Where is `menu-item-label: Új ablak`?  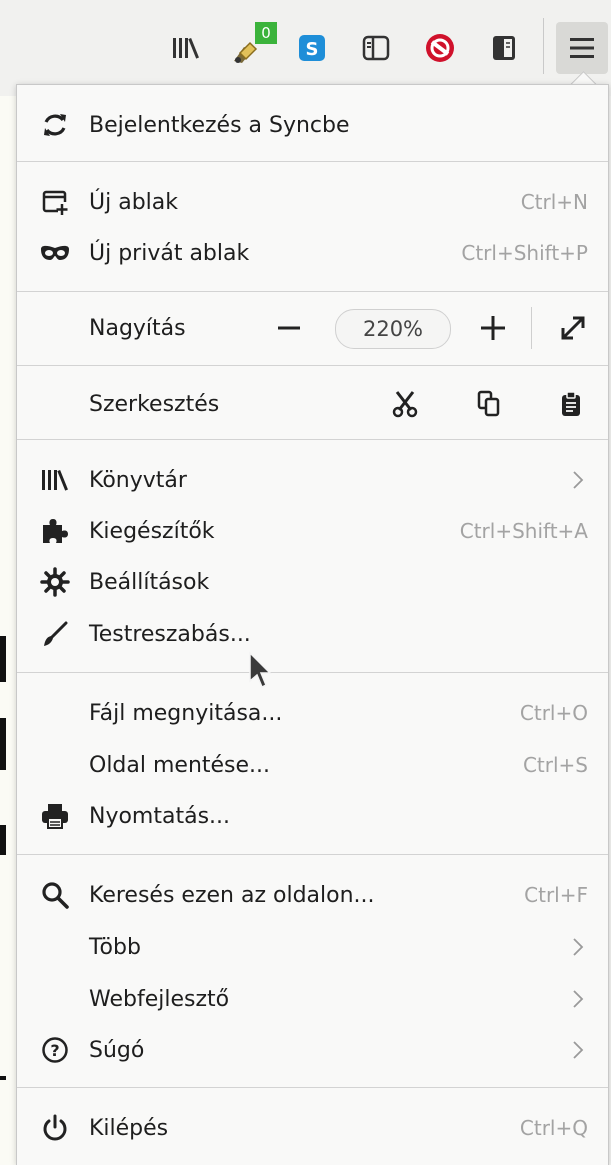 menu-item-label: Új ablak is located at coordinates (133, 202).